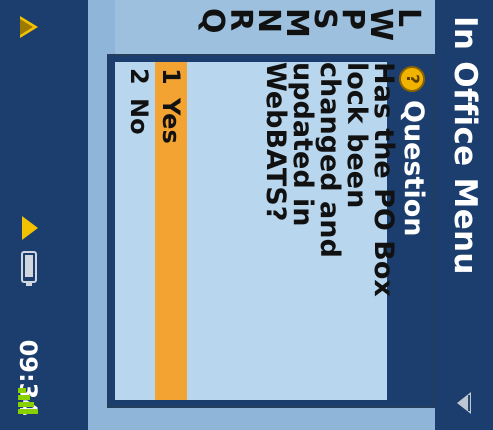  What do you see at coordinates (171, 121) in the screenshot?
I see `option-label: Yes` at bounding box center [171, 121].